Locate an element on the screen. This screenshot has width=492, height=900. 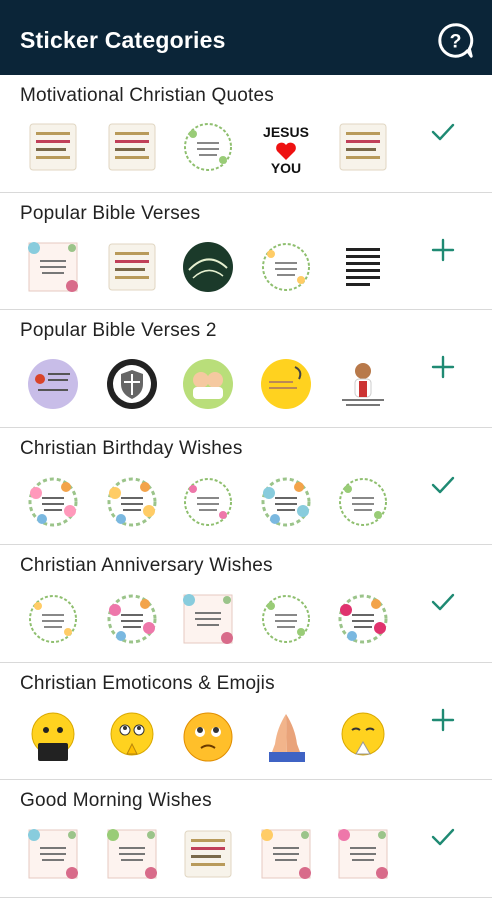
sticker-kids-circle is located at coordinates (208, 384).